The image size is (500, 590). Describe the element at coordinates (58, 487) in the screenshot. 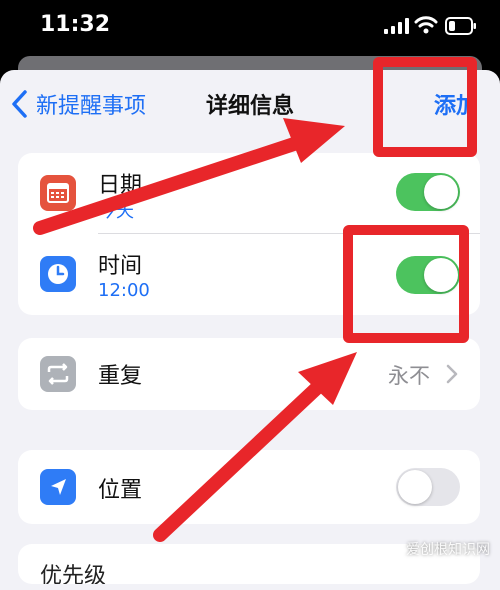

I see `location-arrow-icon` at that location.